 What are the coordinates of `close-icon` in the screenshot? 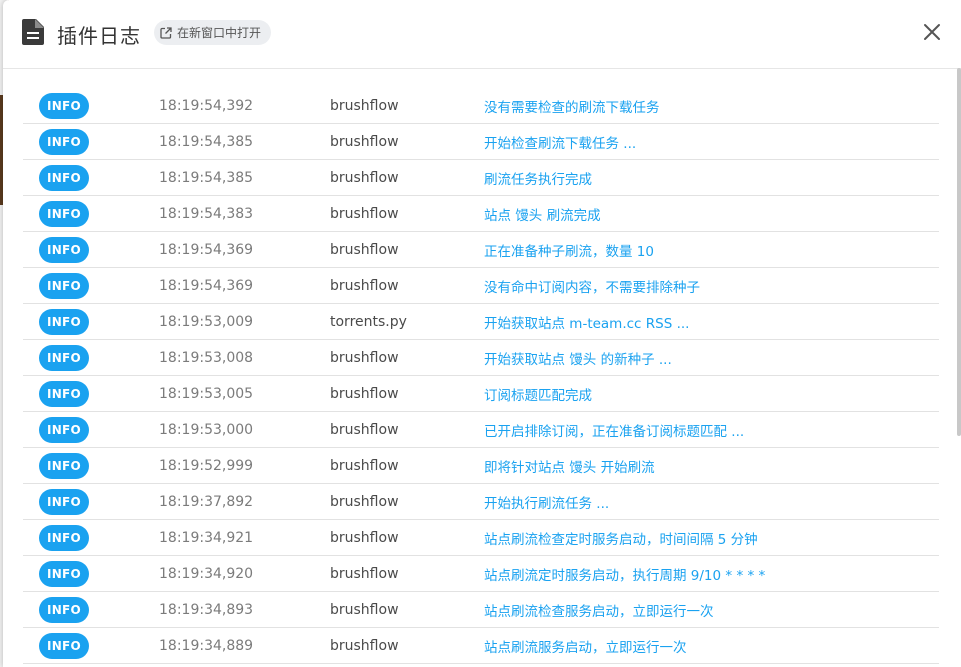 It's located at (932, 32).